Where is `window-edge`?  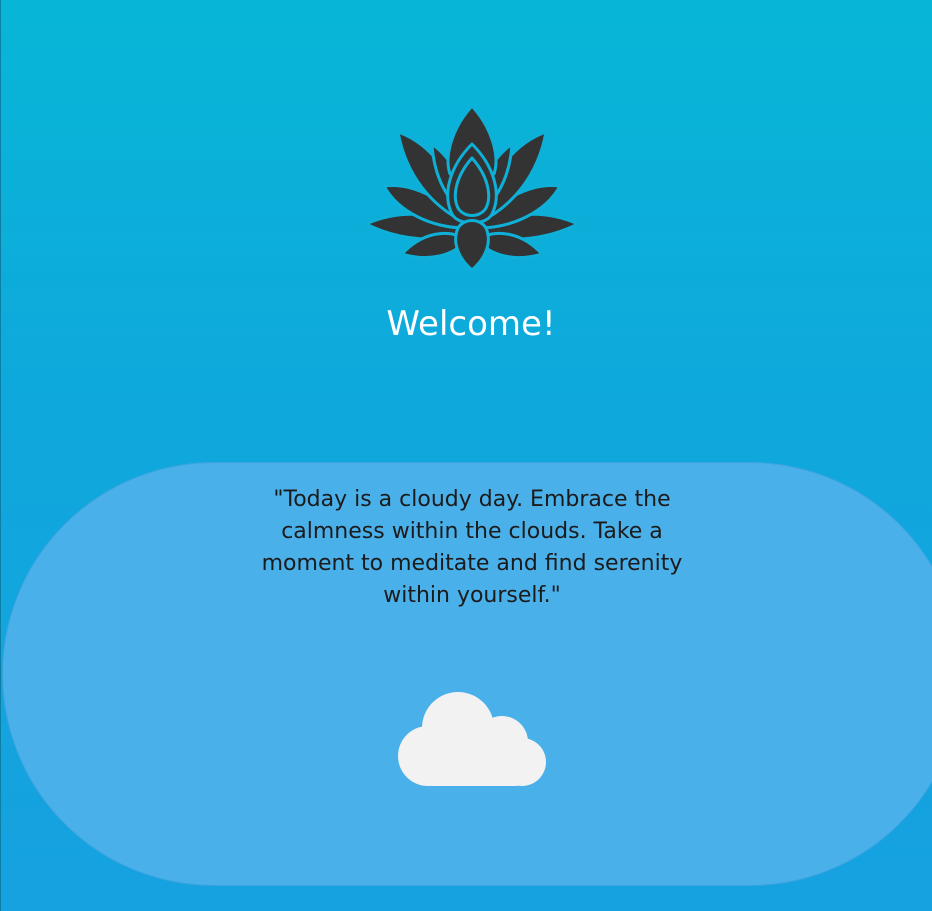 window-edge is located at coordinates (0, 455).